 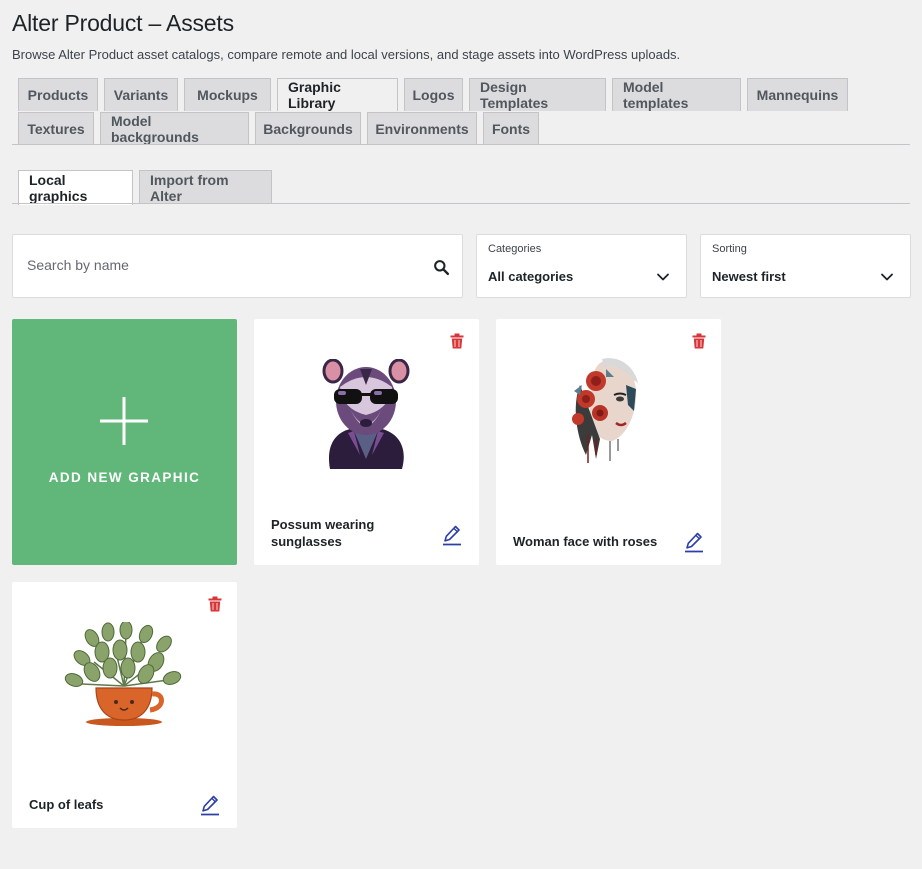 I want to click on tab-backgrounds: Backgrounds, so click(x=308, y=128).